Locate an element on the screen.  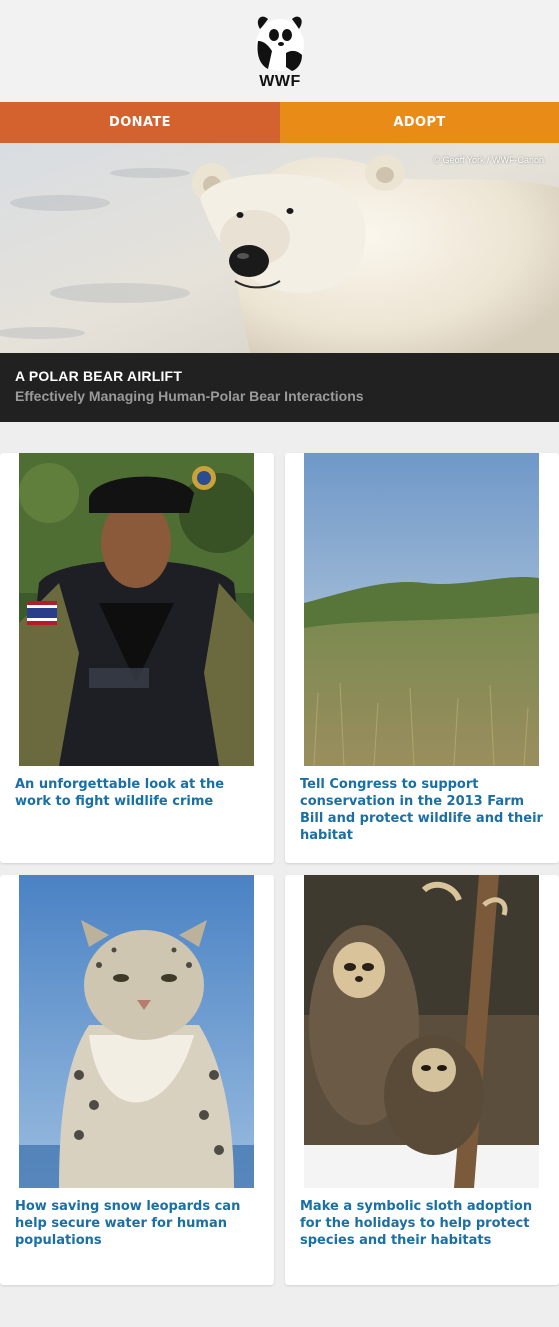
sloth-photo is located at coordinates (421, 1031).